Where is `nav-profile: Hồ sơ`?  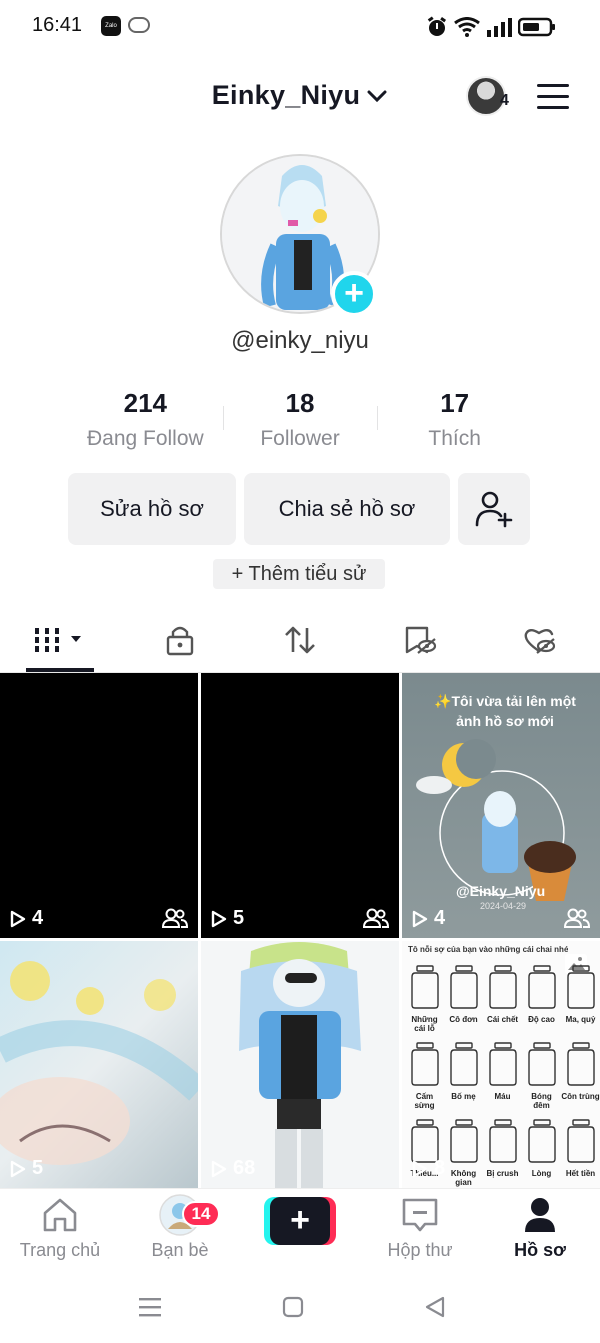 nav-profile: Hồ sơ is located at coordinates (540, 1229).